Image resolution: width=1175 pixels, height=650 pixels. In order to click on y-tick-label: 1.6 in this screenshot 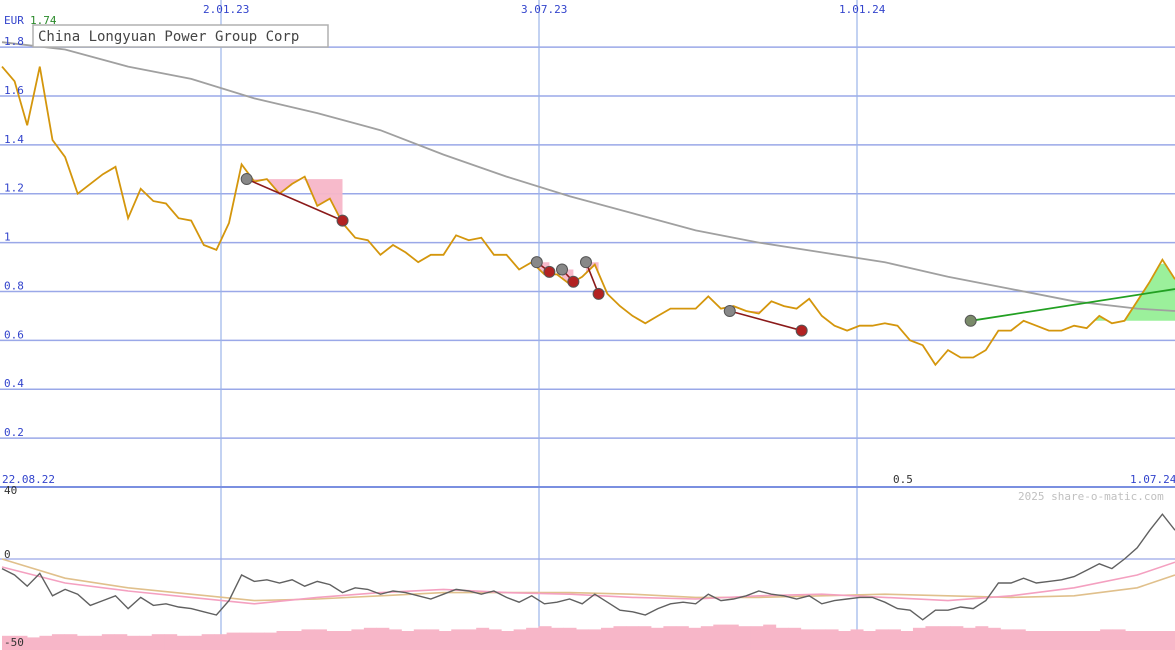, I will do `click(14, 90)`.